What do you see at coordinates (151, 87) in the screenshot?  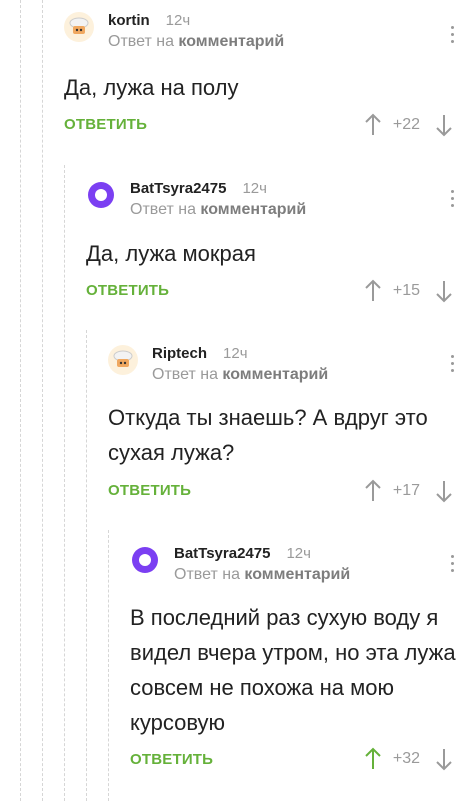 I see `comment-text: Да, лужа на полу` at bounding box center [151, 87].